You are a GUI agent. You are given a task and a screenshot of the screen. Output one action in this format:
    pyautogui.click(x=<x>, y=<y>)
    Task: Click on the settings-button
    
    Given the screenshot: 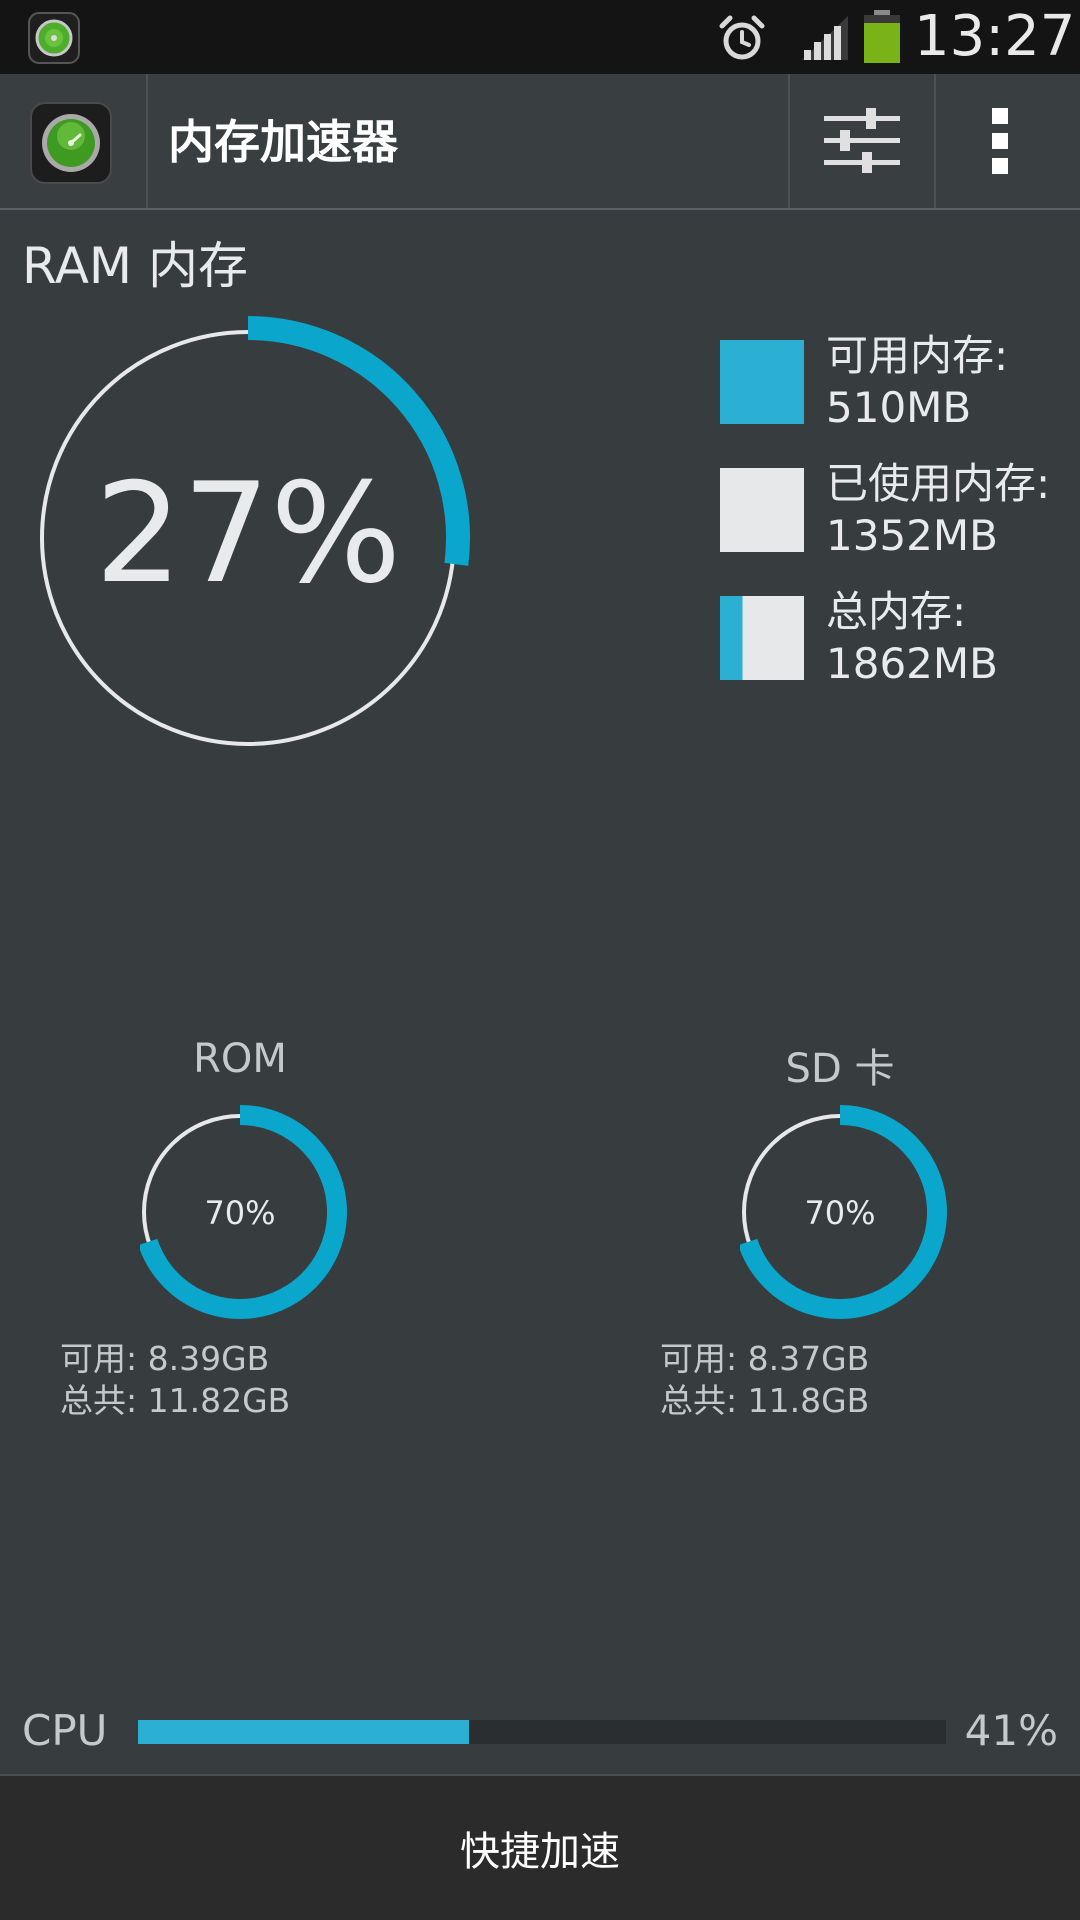 What is the action you would take?
    pyautogui.click(x=862, y=141)
    